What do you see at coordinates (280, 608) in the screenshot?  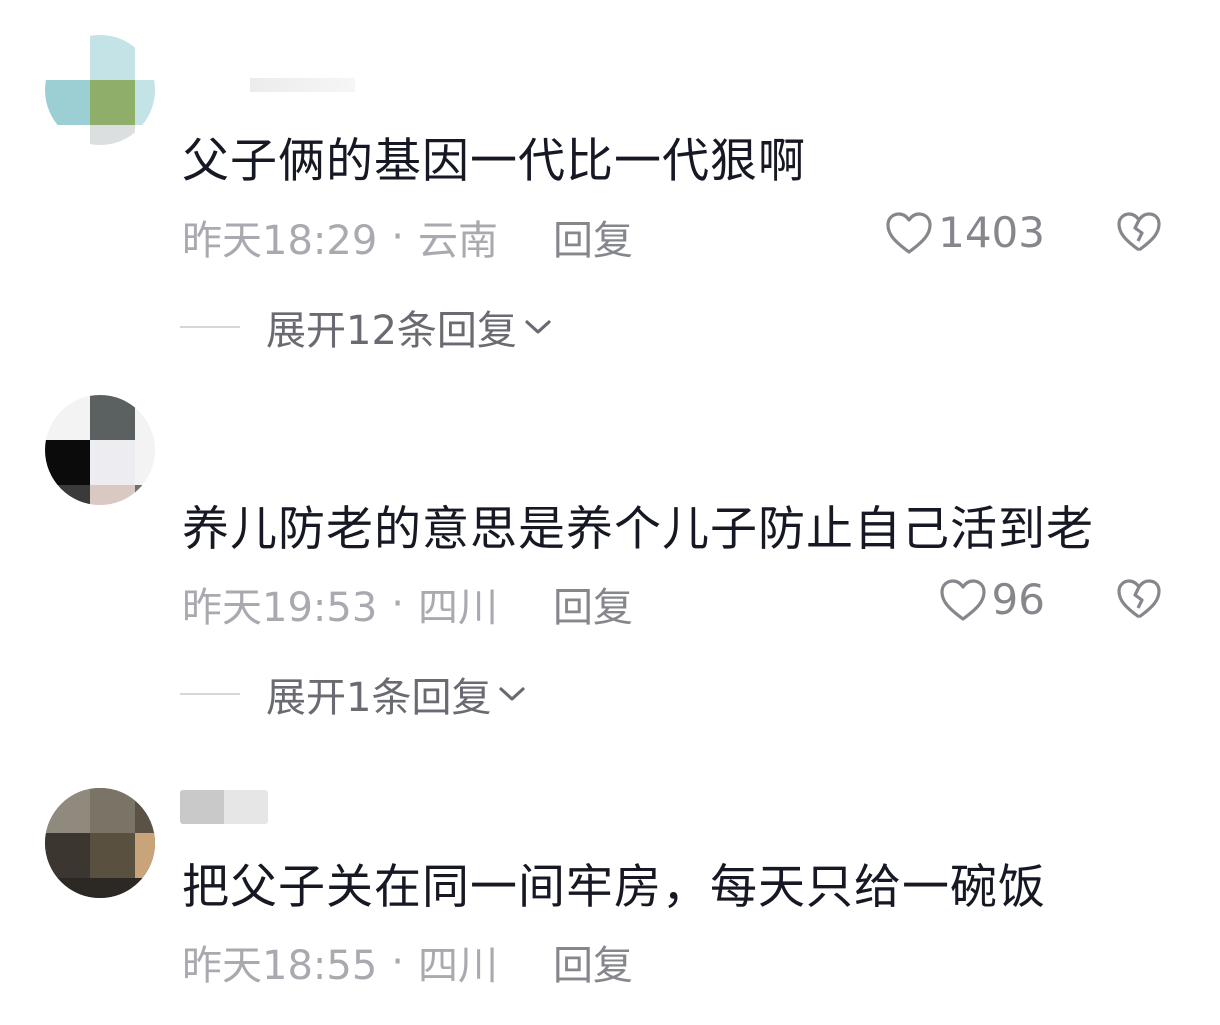 I see `comment-time: 昨天19:53` at bounding box center [280, 608].